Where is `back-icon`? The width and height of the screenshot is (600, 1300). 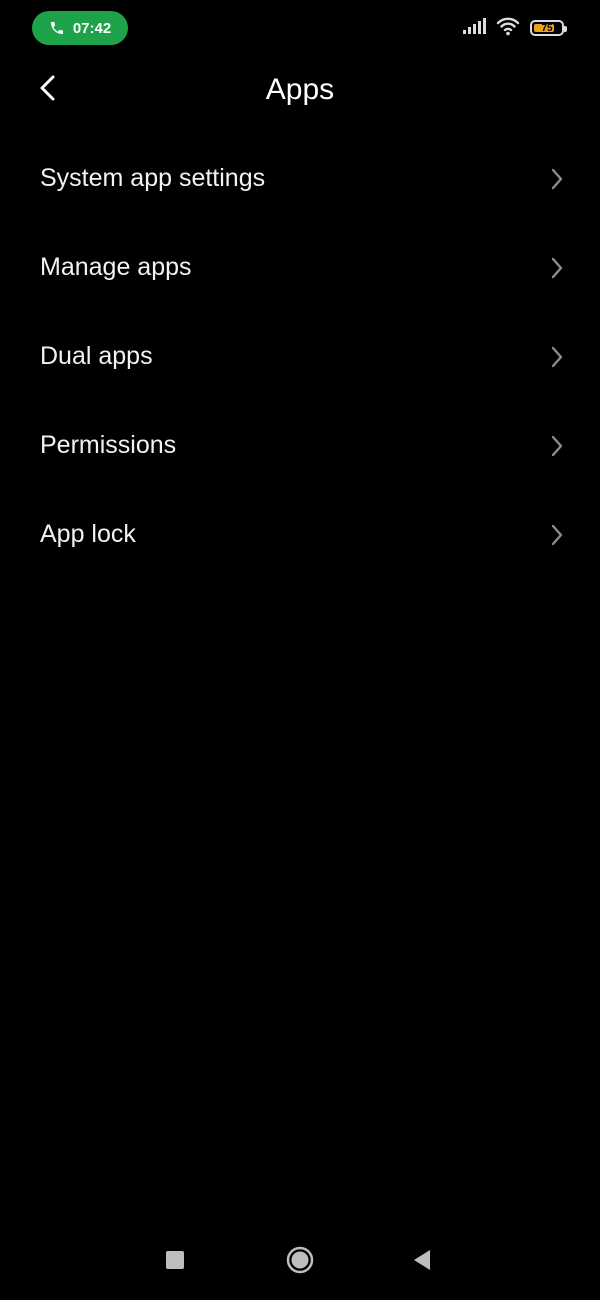 back-icon is located at coordinates (422, 1262).